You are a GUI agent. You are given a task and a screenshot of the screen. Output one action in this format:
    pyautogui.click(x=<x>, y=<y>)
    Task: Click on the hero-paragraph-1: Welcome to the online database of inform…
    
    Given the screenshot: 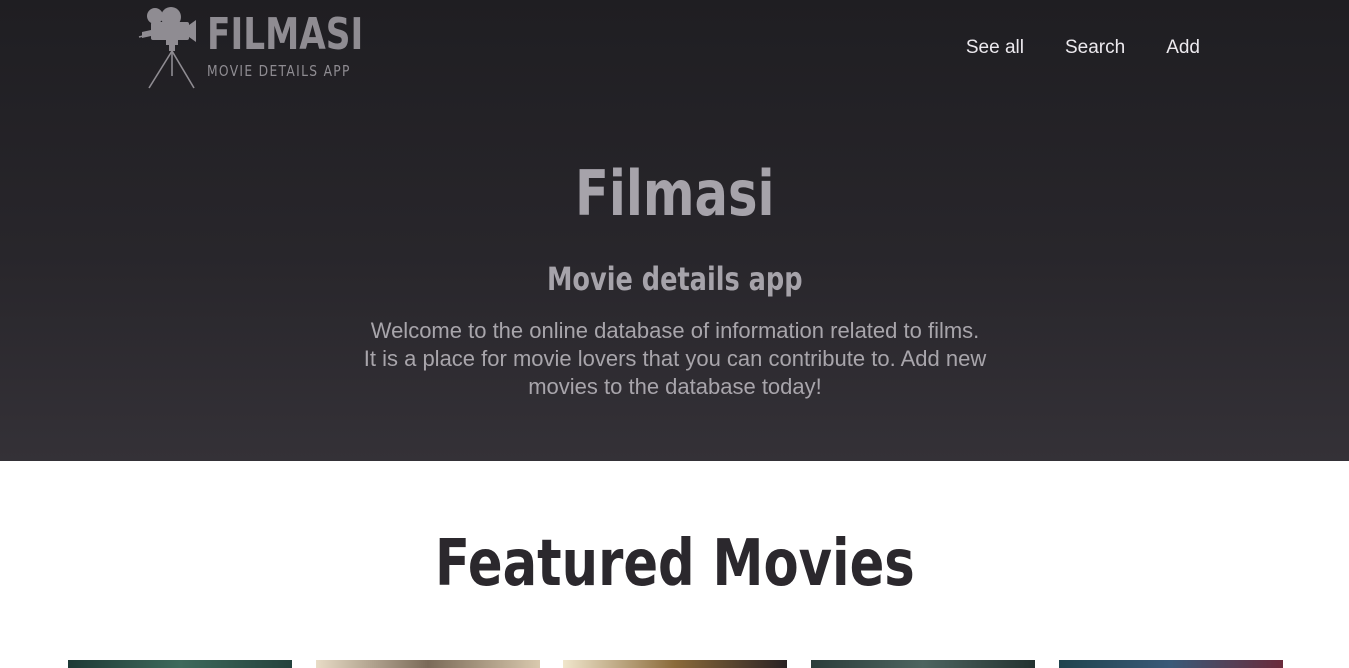 What is the action you would take?
    pyautogui.click(x=675, y=330)
    